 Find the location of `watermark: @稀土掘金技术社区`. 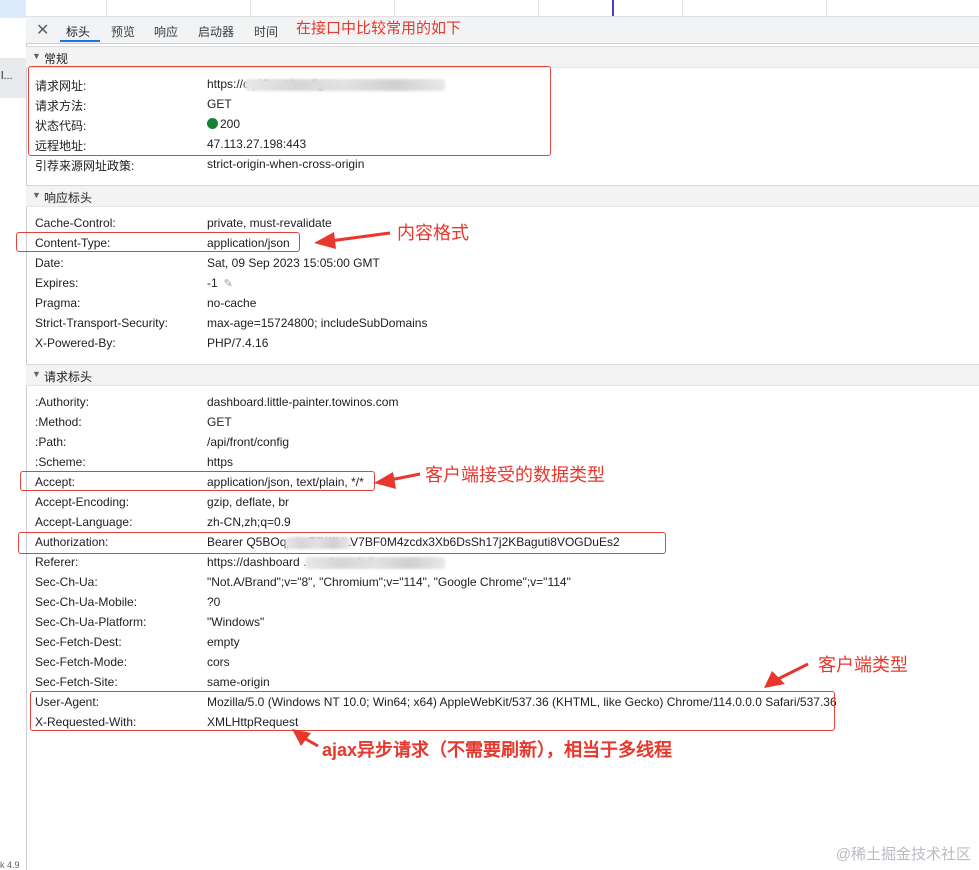

watermark: @稀土掘金技术社区 is located at coordinates (903, 854).